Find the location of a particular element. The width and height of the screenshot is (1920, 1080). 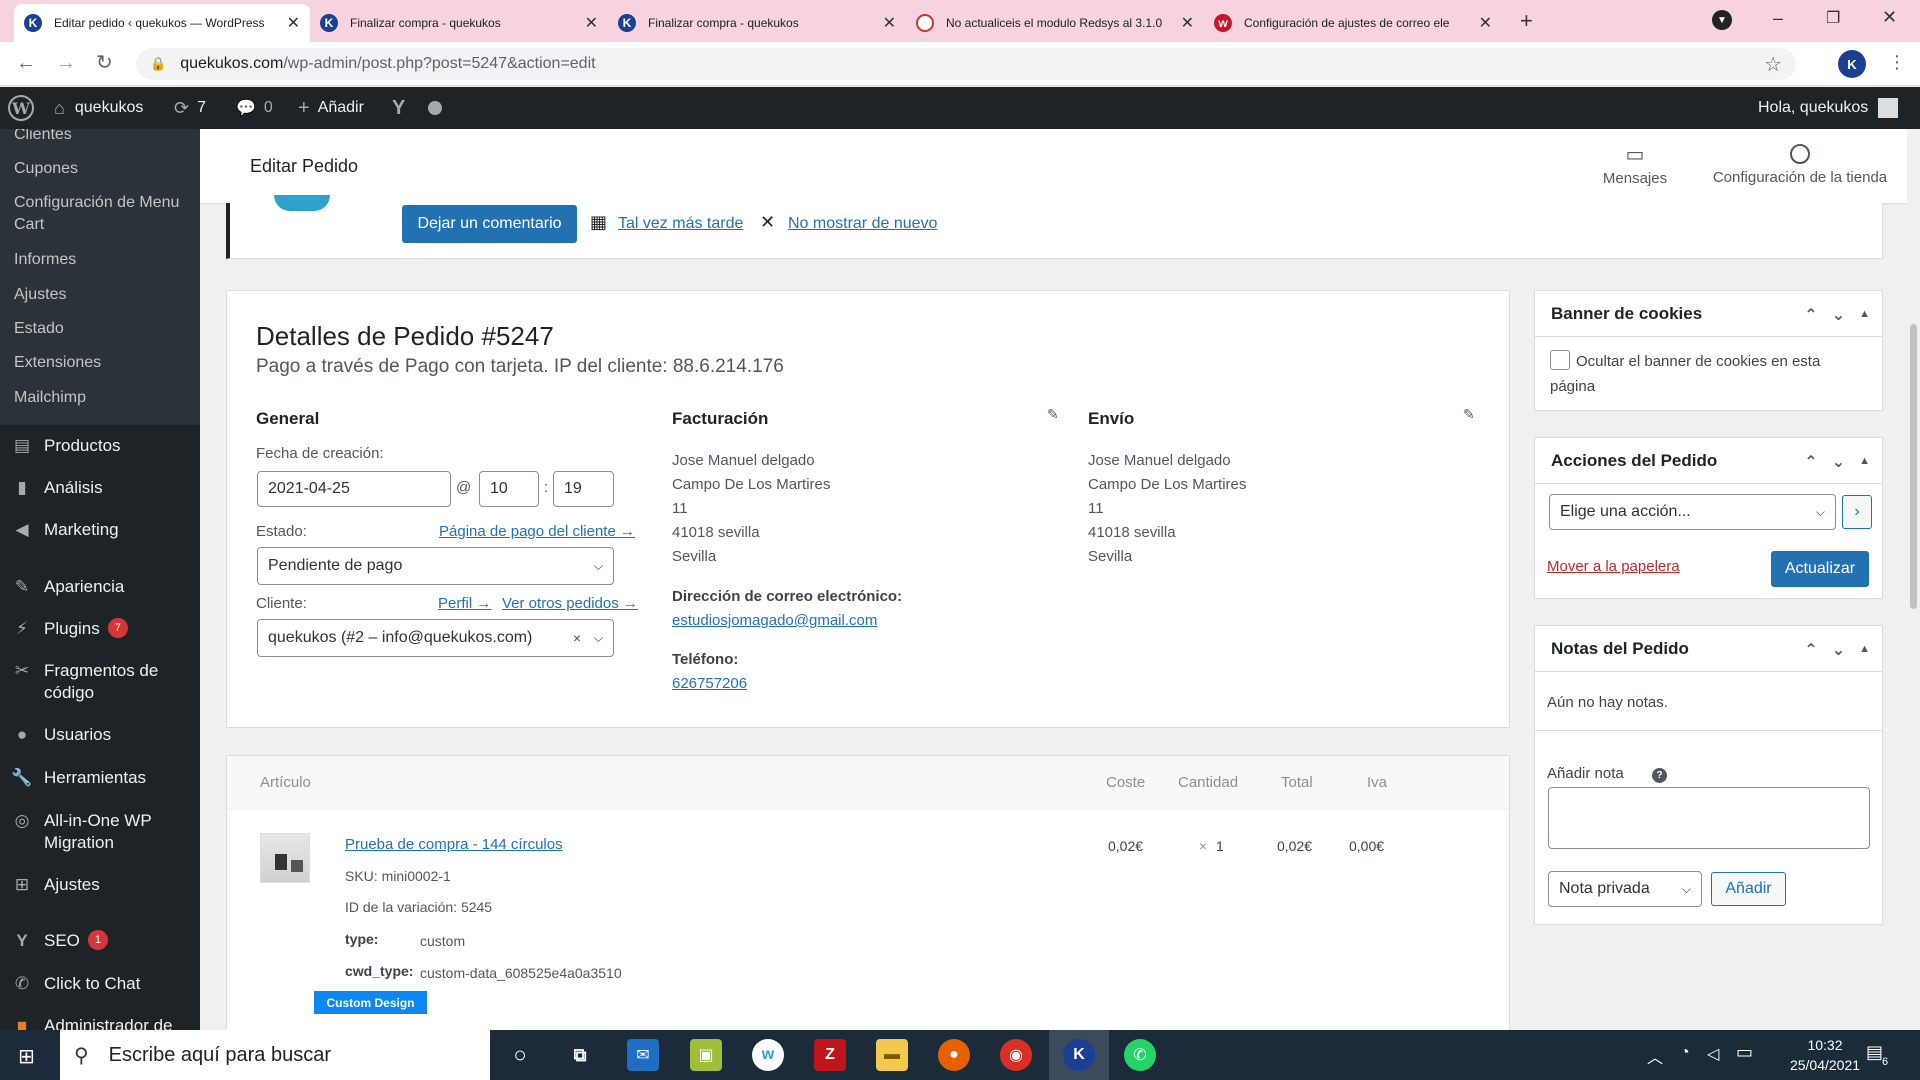

submenu-clientes: Clientes is located at coordinates (100, 137).